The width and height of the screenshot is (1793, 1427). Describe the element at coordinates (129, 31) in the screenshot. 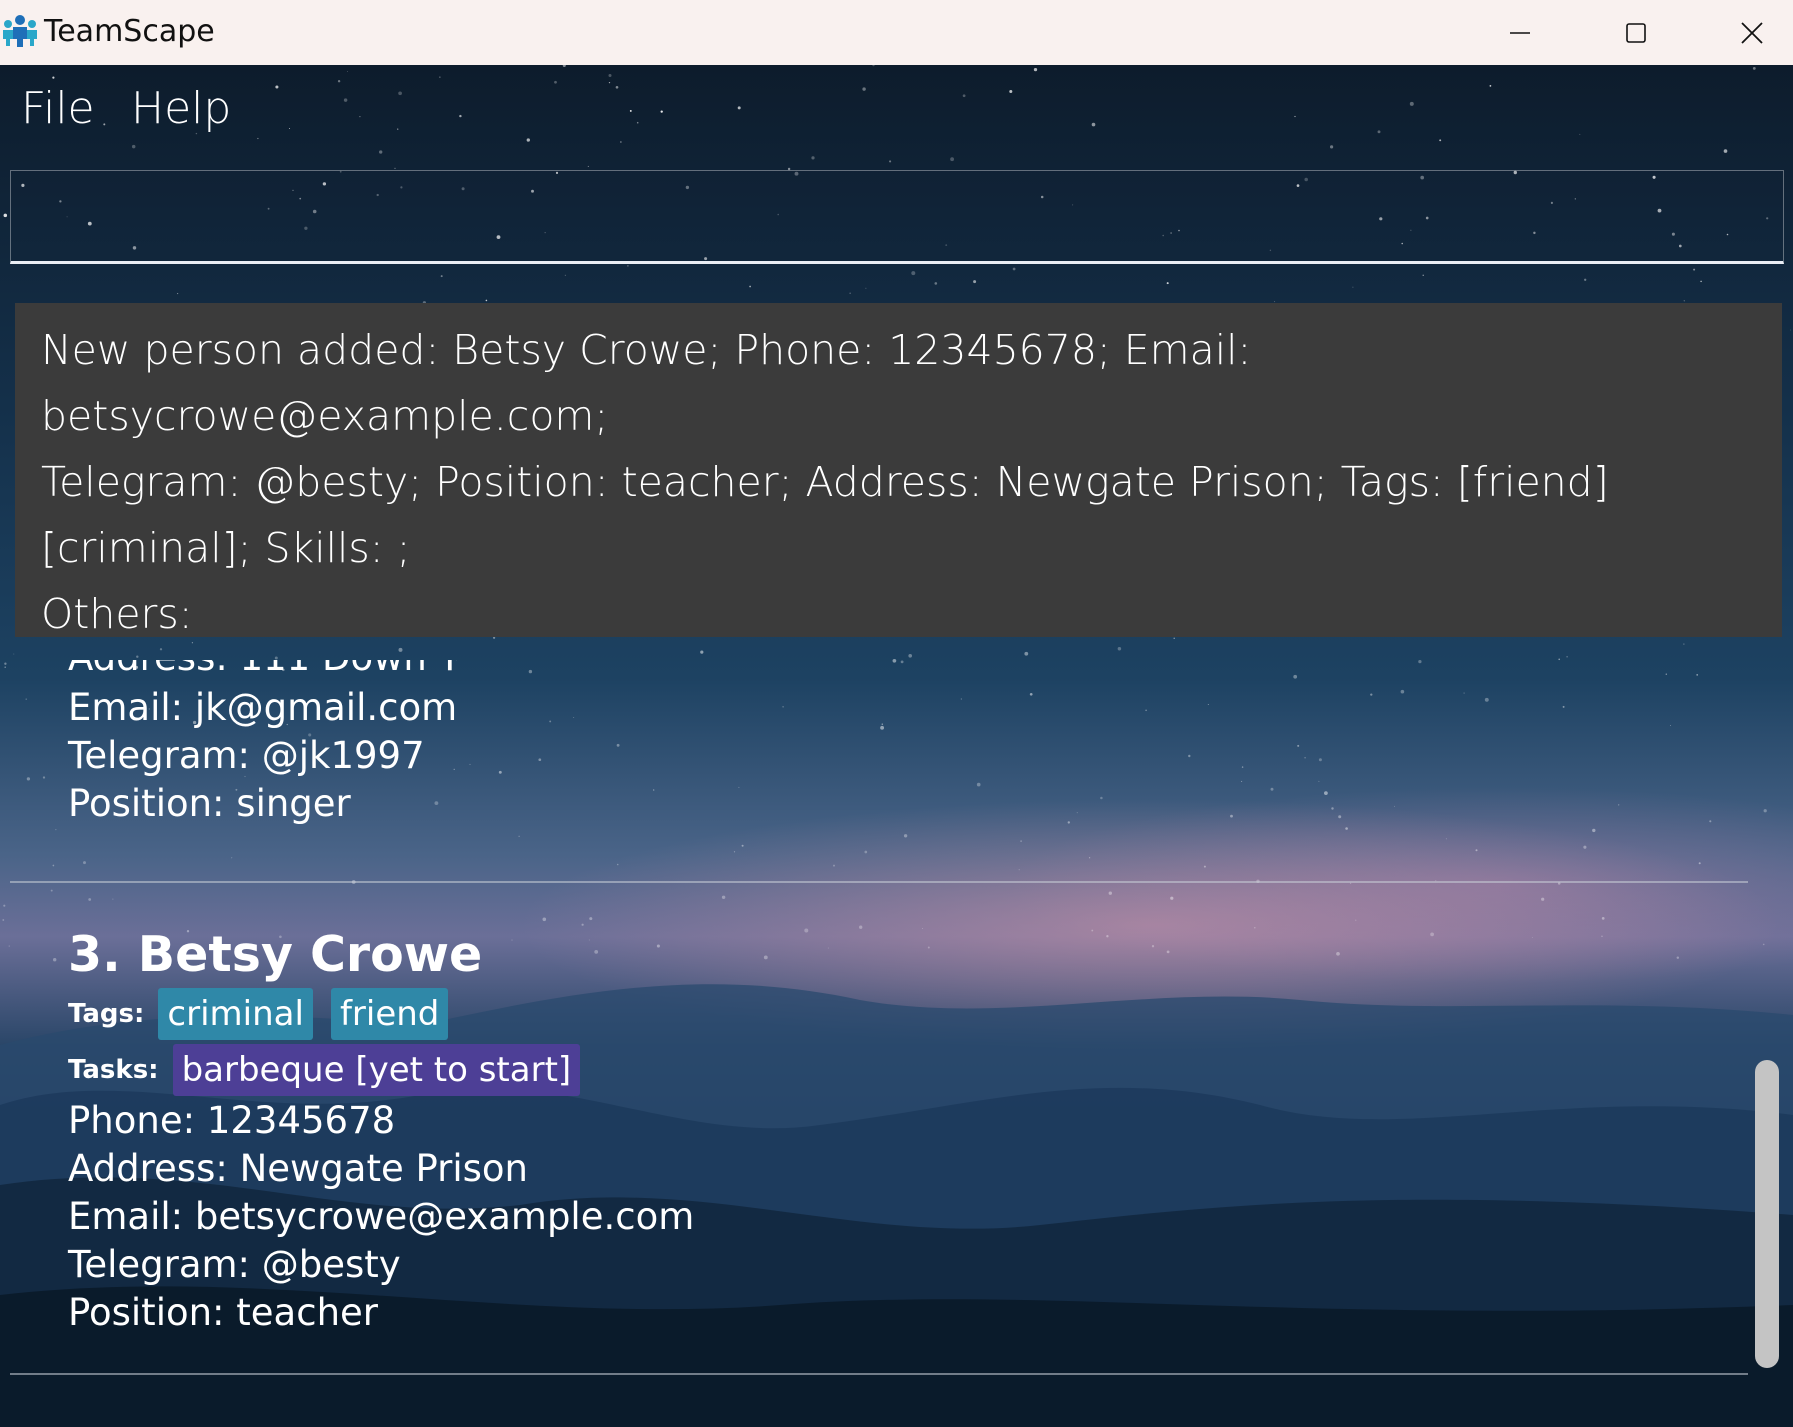

I see `window-title: TeamScape` at that location.